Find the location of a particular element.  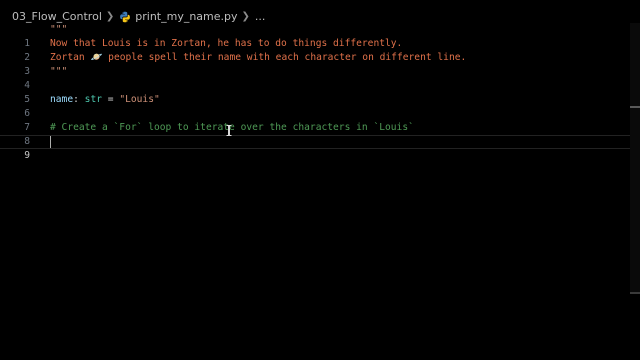

variable-name: name is located at coordinates (62, 99).